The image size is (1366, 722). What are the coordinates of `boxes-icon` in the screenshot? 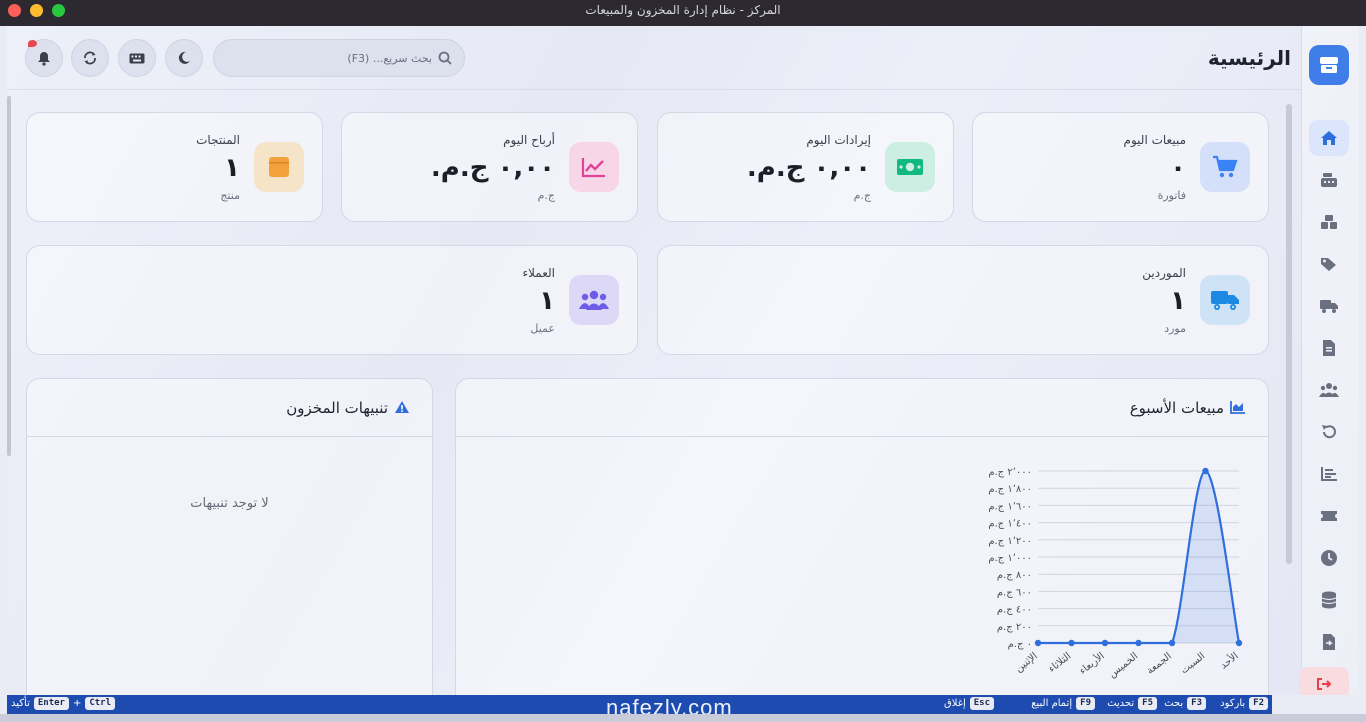 It's located at (1329, 222).